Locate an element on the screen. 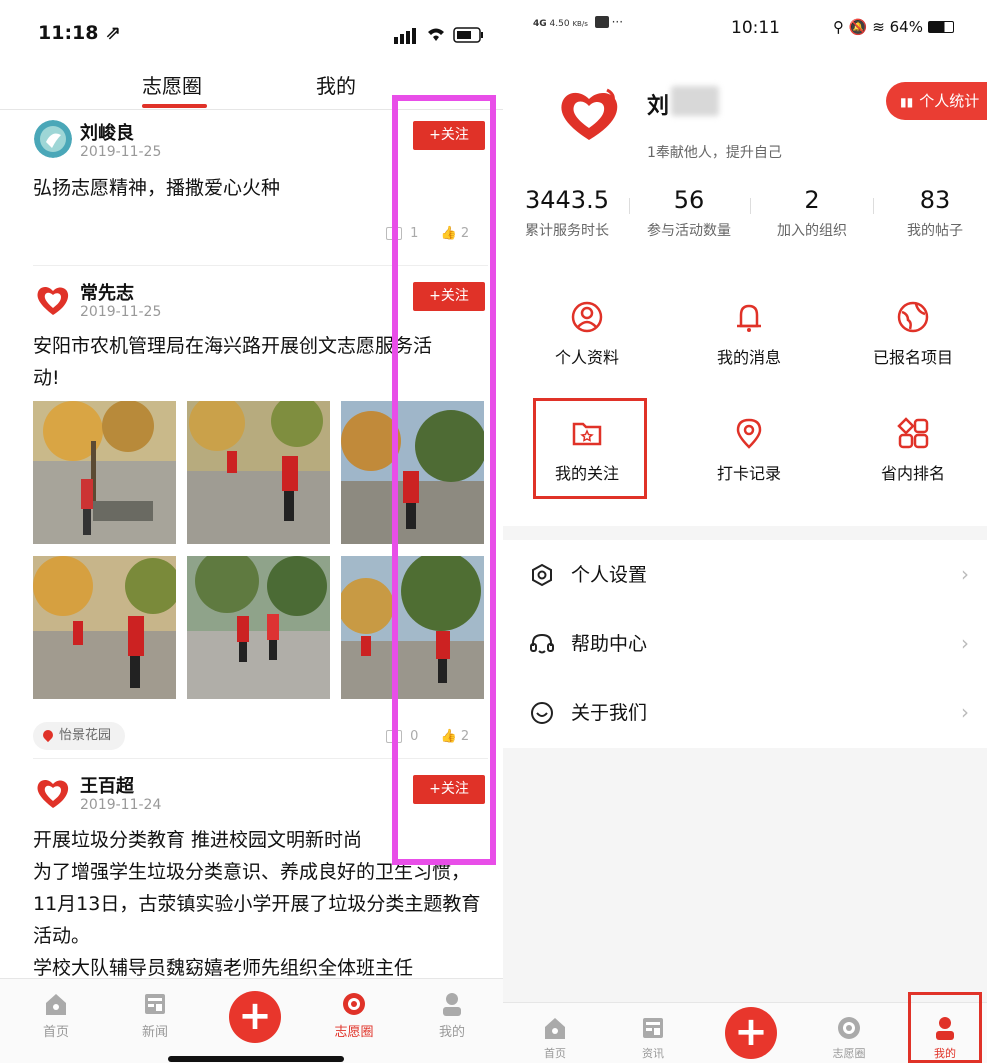 The width and height of the screenshot is (987, 1063). network-type: 4G is located at coordinates (540, 24).